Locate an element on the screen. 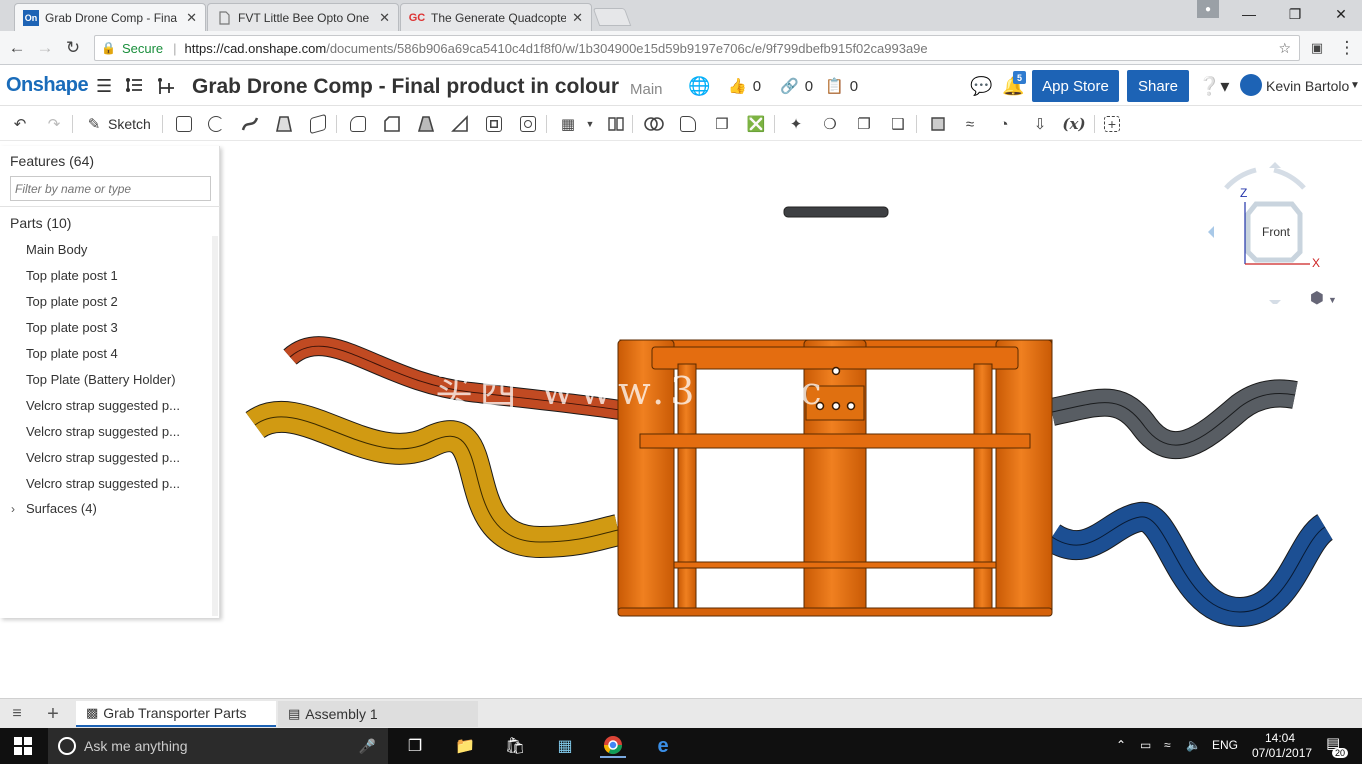 Image resolution: width=1362 pixels, height=764 pixels. part-item: Top Plate (Battery Holder) is located at coordinates (101, 379).